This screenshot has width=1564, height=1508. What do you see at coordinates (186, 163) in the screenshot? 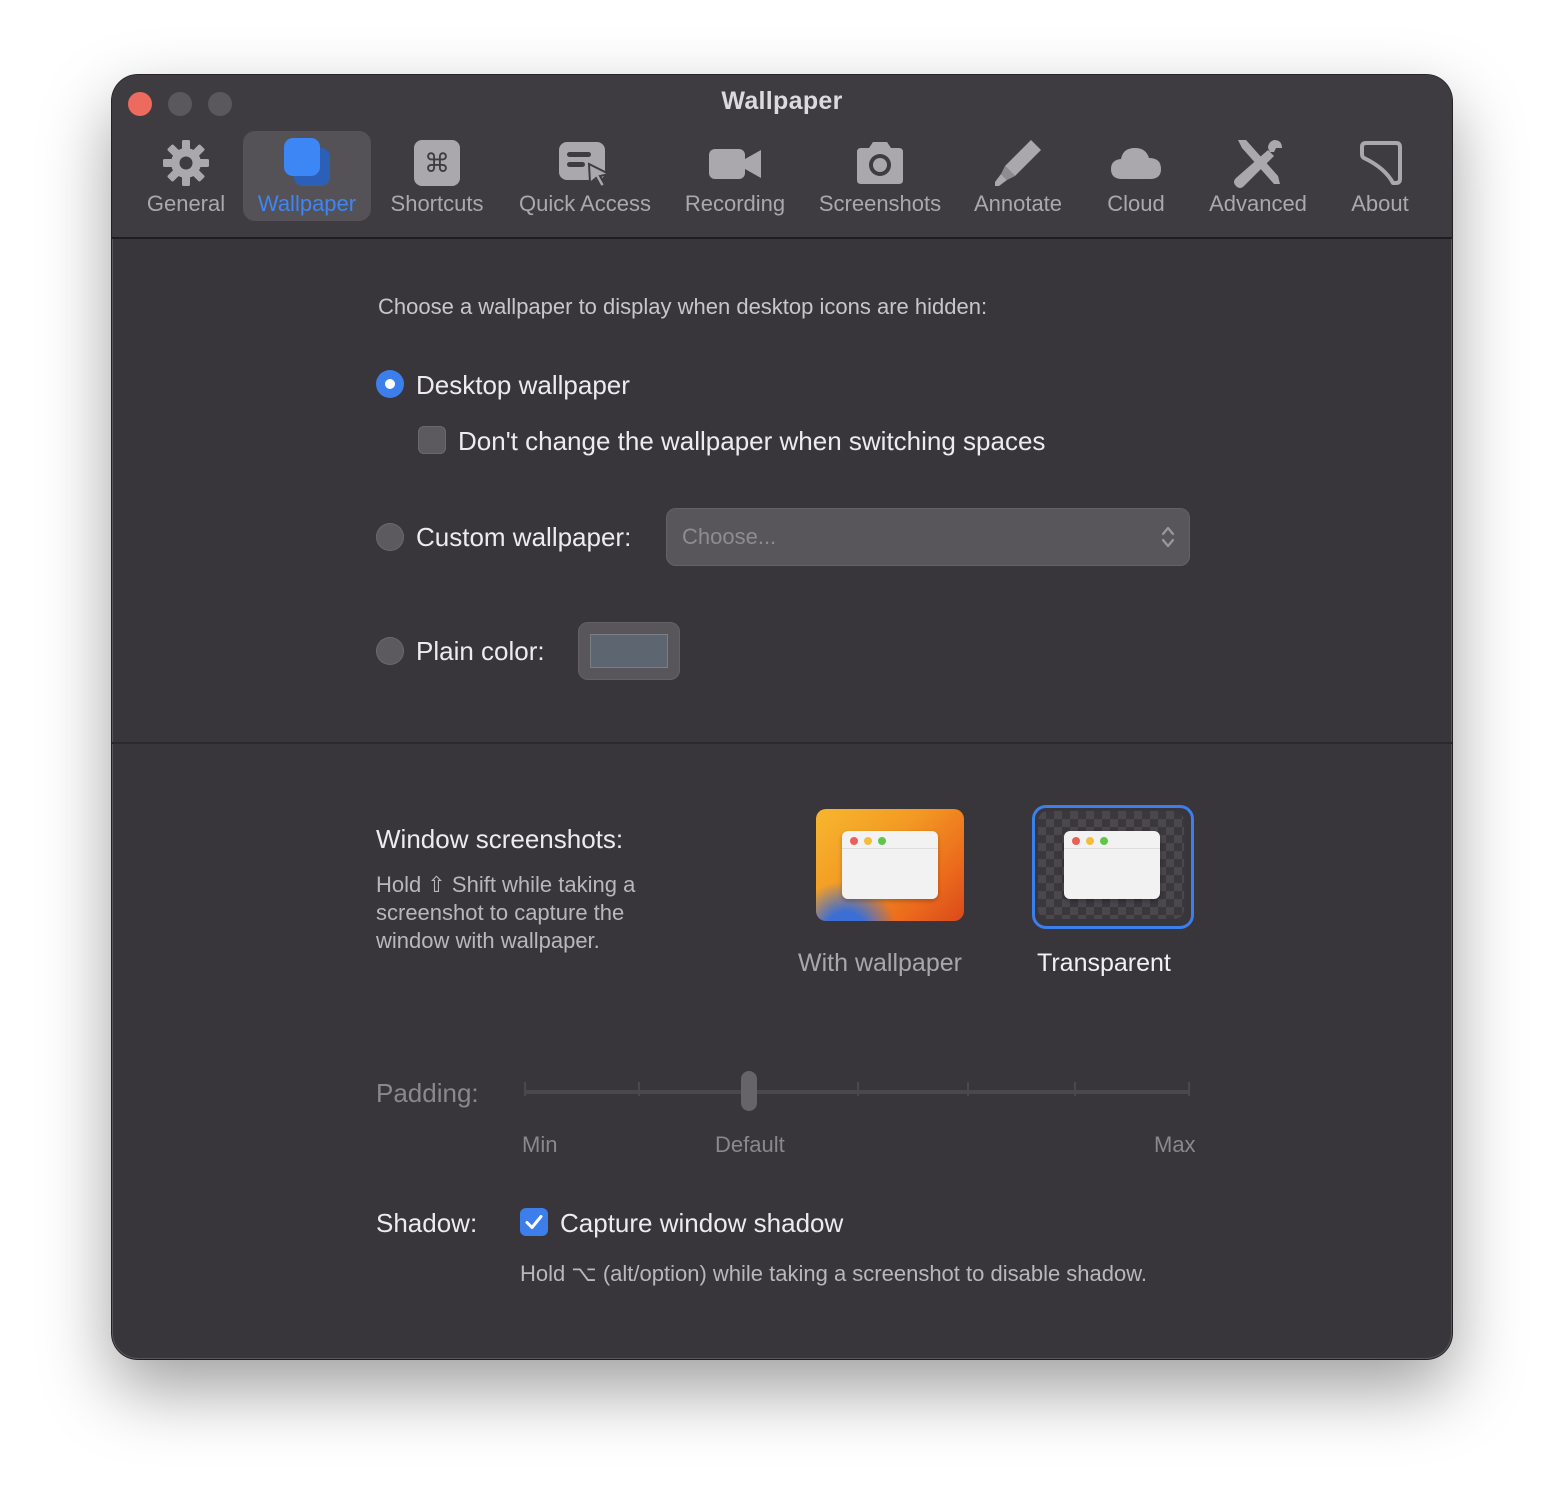
I see `gear-icon` at bounding box center [186, 163].